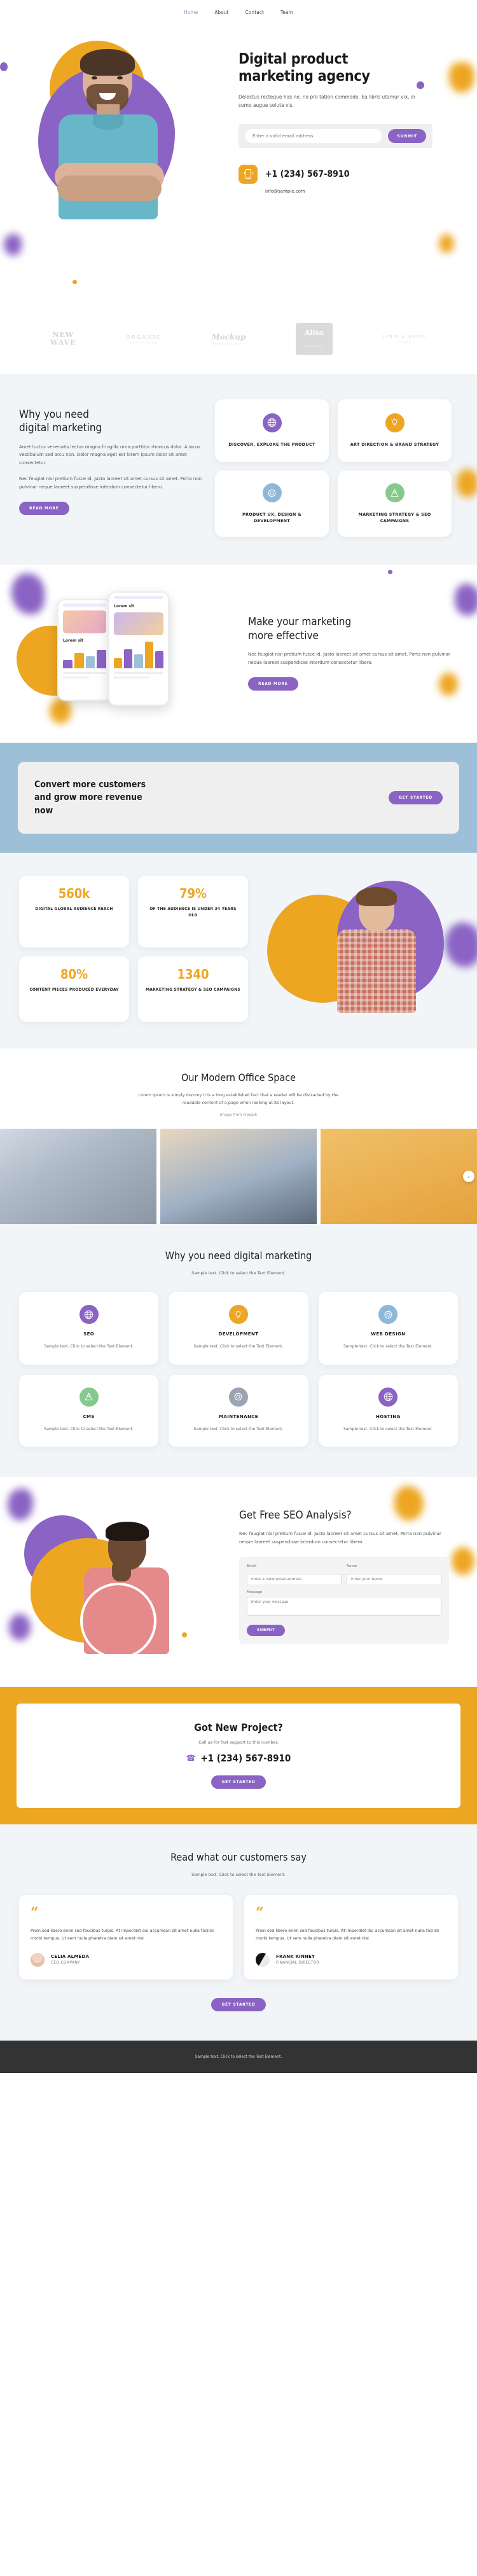 The height and width of the screenshot is (2576, 477). I want to click on why-read-more-button: READ MORE, so click(44, 509).